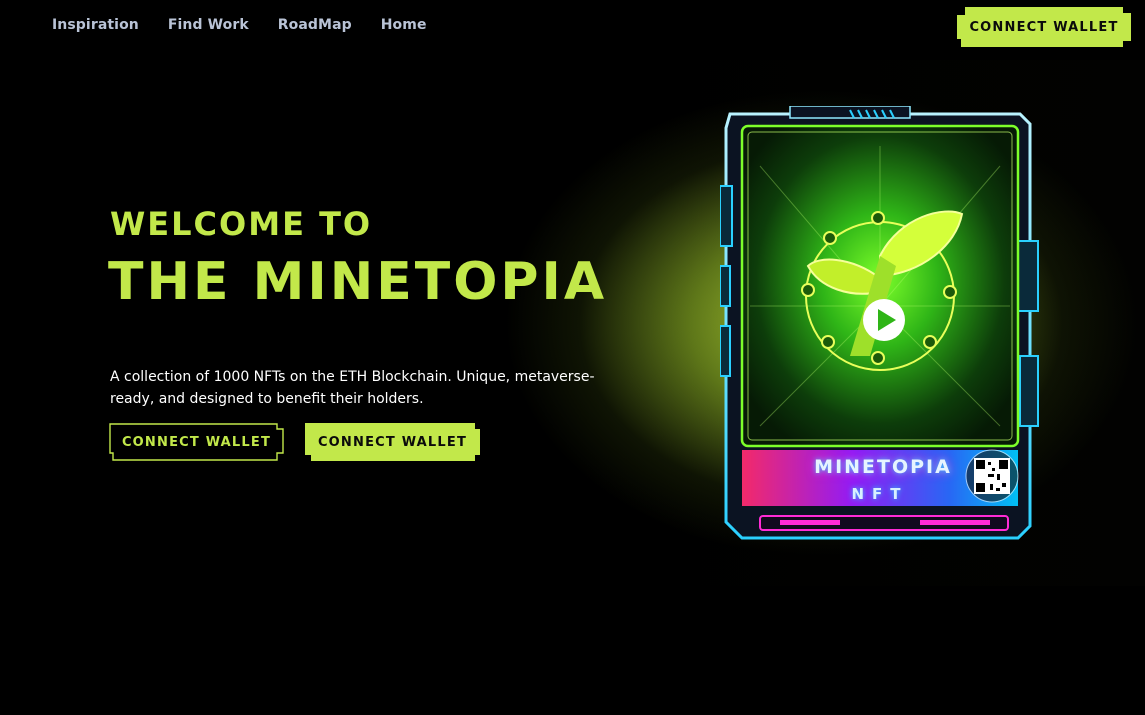 The width and height of the screenshot is (1145, 715). I want to click on nav-link-find-work: Find Work, so click(208, 25).